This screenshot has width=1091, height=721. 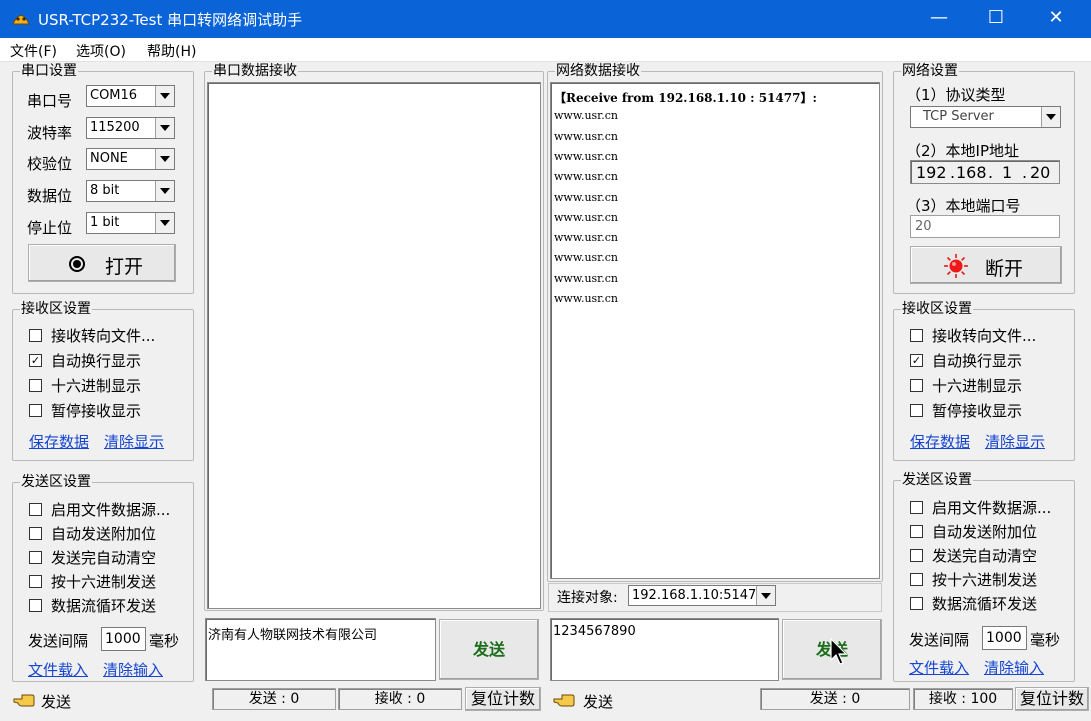 What do you see at coordinates (985, 117) in the screenshot?
I see `protocol-select: TCP Server` at bounding box center [985, 117].